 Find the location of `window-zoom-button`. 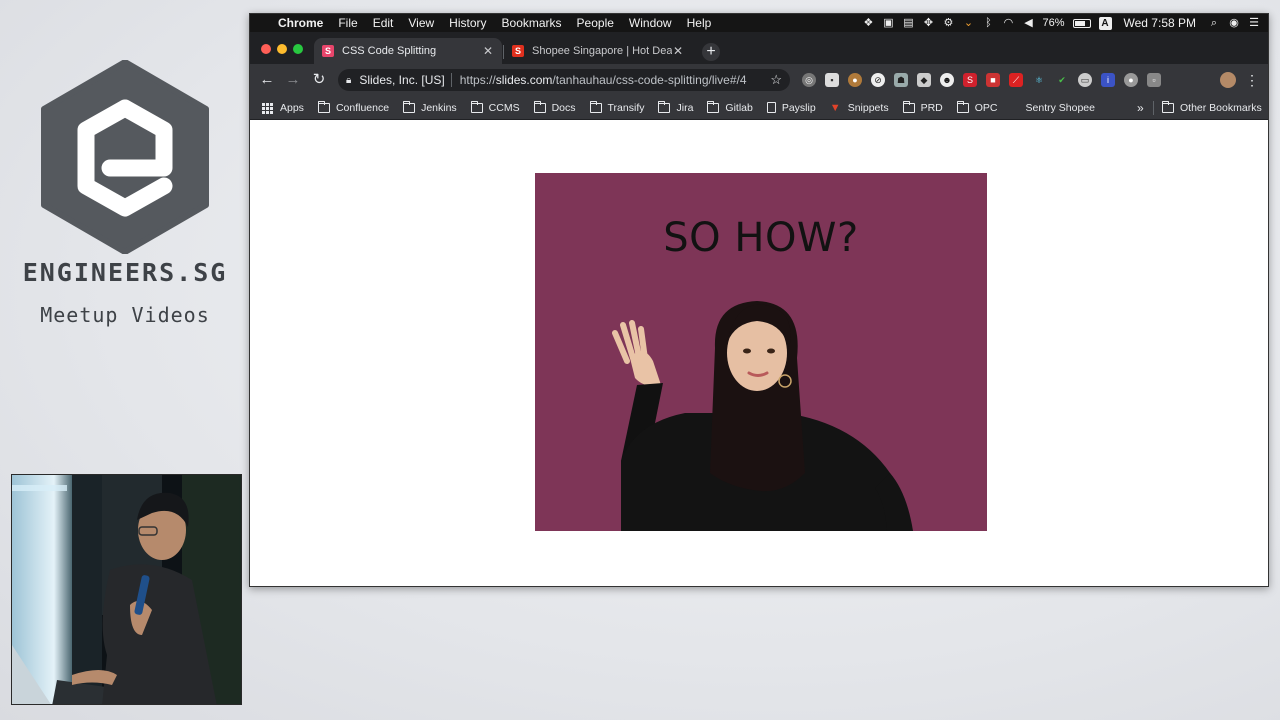

window-zoom-button is located at coordinates (298, 49).